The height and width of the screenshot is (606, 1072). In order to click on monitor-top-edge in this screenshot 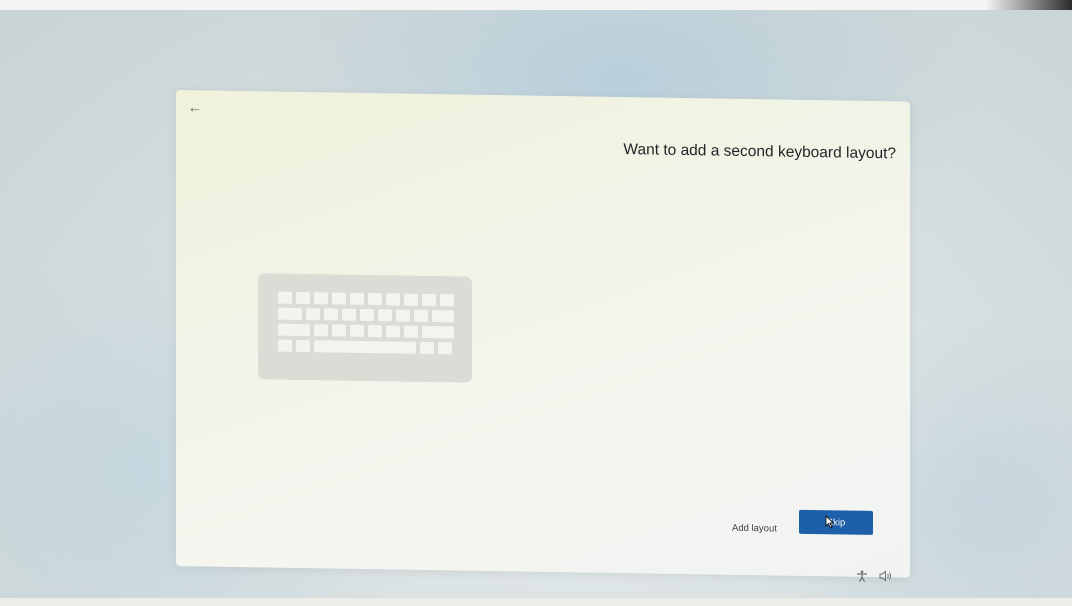, I will do `click(536, 5)`.